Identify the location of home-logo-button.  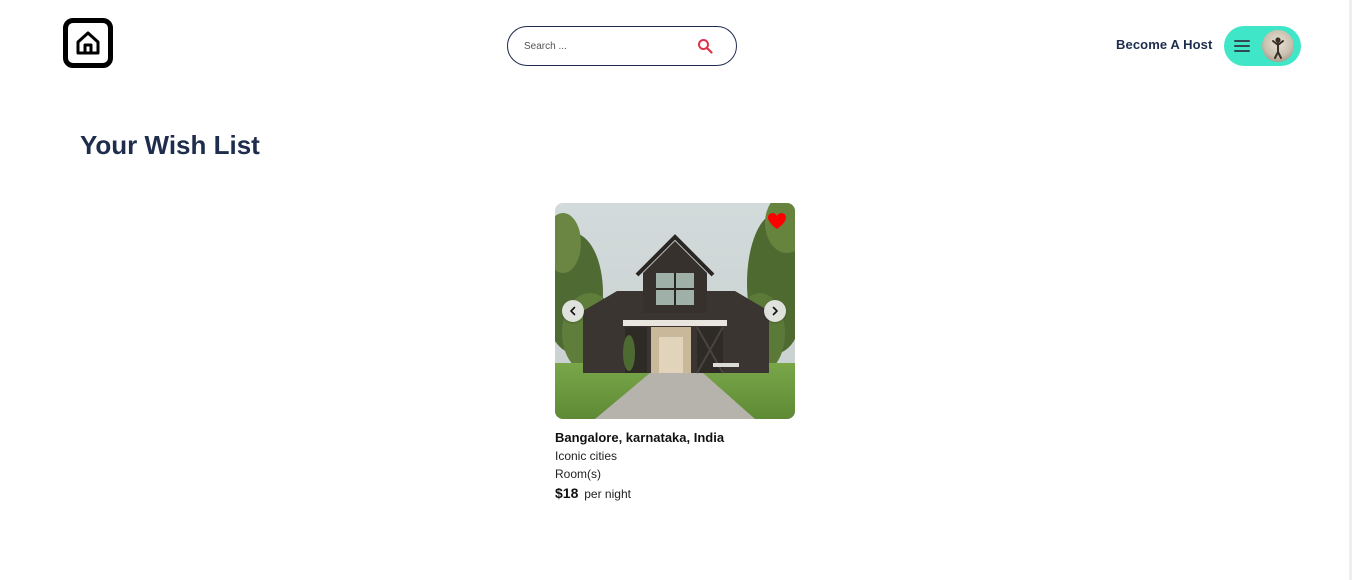
(88, 43).